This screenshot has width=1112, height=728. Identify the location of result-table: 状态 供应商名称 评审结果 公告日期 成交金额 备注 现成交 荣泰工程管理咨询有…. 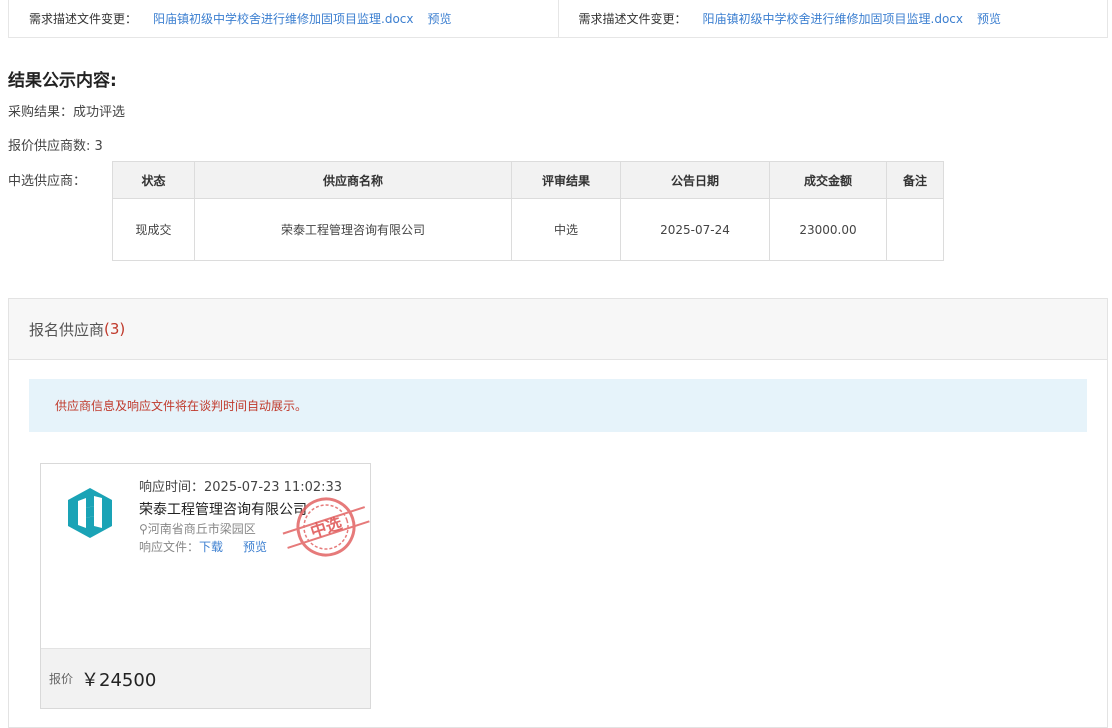
(528, 211).